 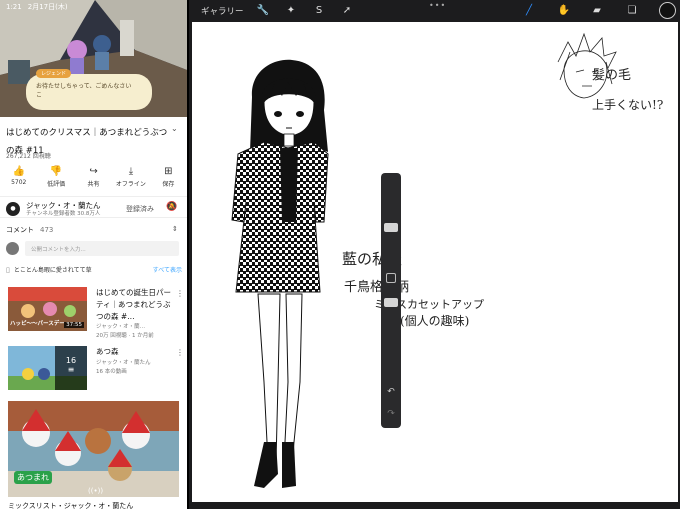 What do you see at coordinates (174, 128) in the screenshot?
I see `chevron-down-icon: ⌄` at bounding box center [174, 128].